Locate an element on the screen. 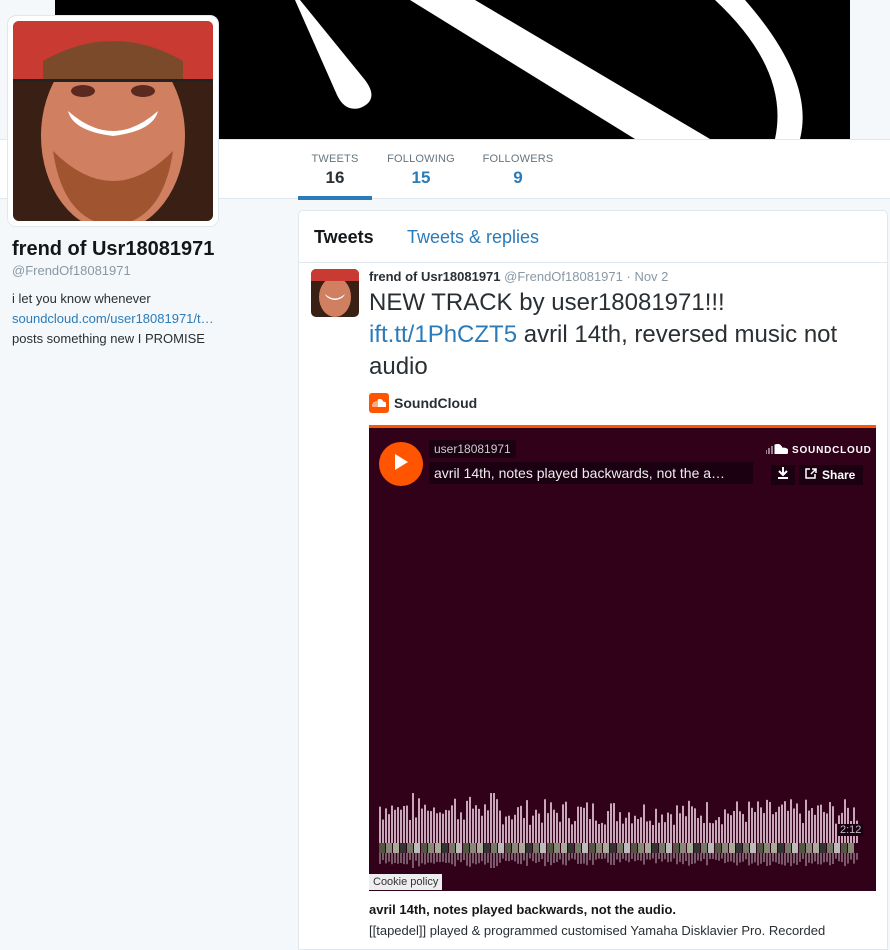  following-stat: FOLLOWING 15 is located at coordinates (421, 170).